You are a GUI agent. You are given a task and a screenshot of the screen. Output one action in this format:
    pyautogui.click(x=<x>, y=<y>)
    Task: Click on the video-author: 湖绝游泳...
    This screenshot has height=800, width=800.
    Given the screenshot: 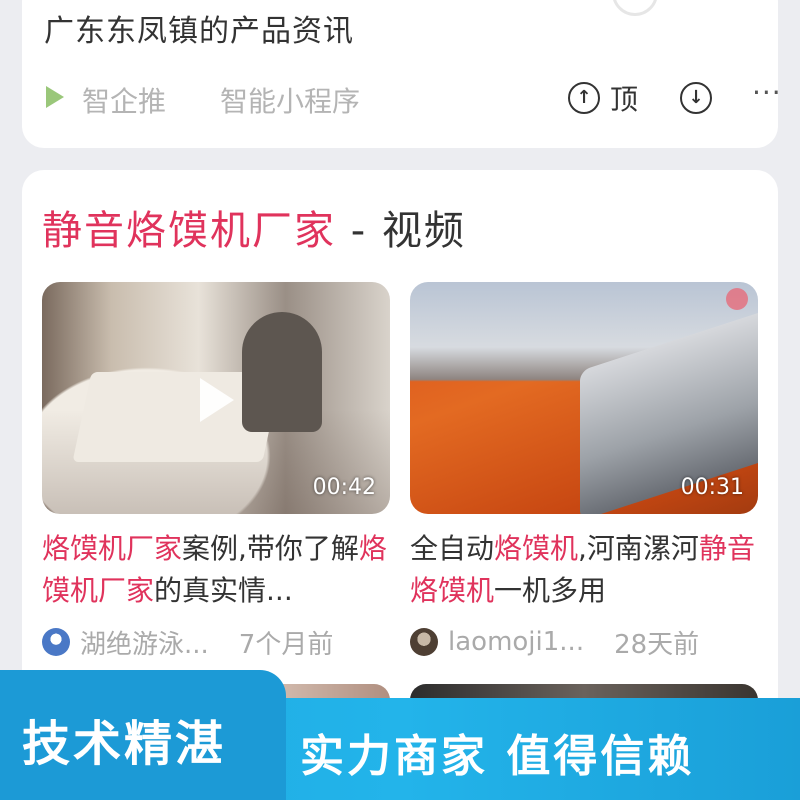 What is the action you would take?
    pyautogui.click(x=144, y=642)
    